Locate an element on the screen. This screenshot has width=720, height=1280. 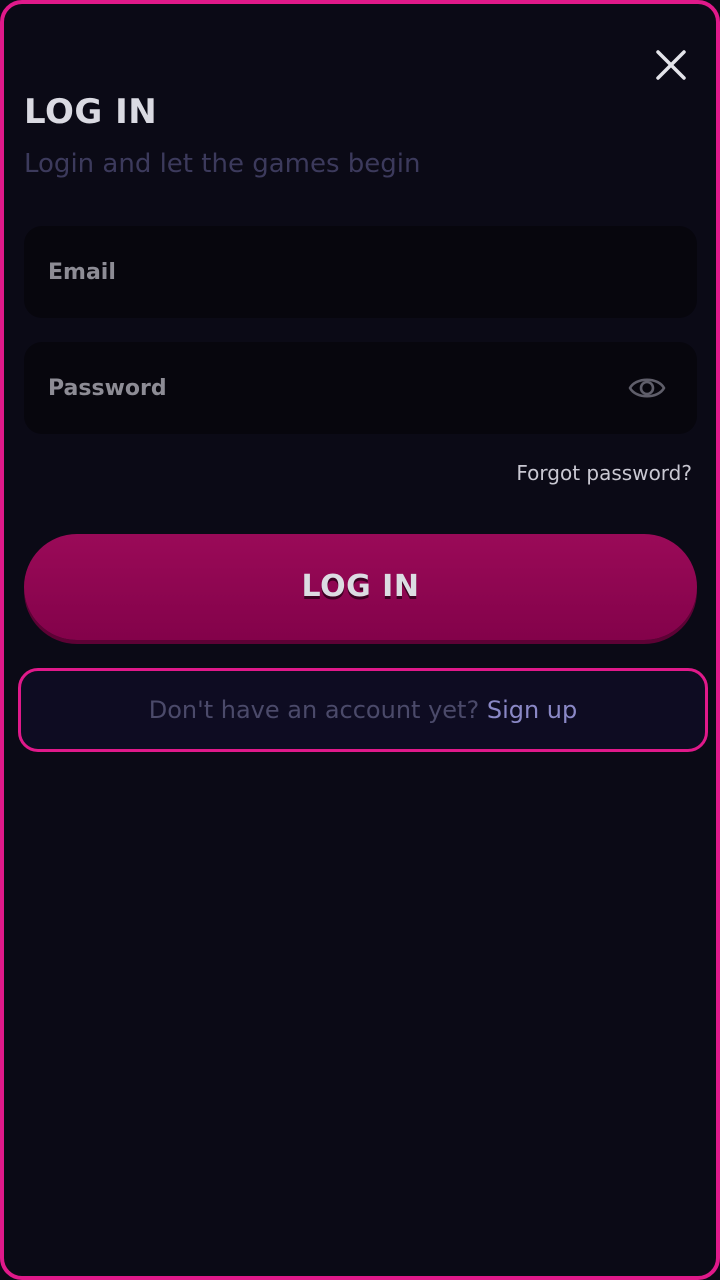
signup-prompt-text: Don't have an account yet? is located at coordinates (314, 710).